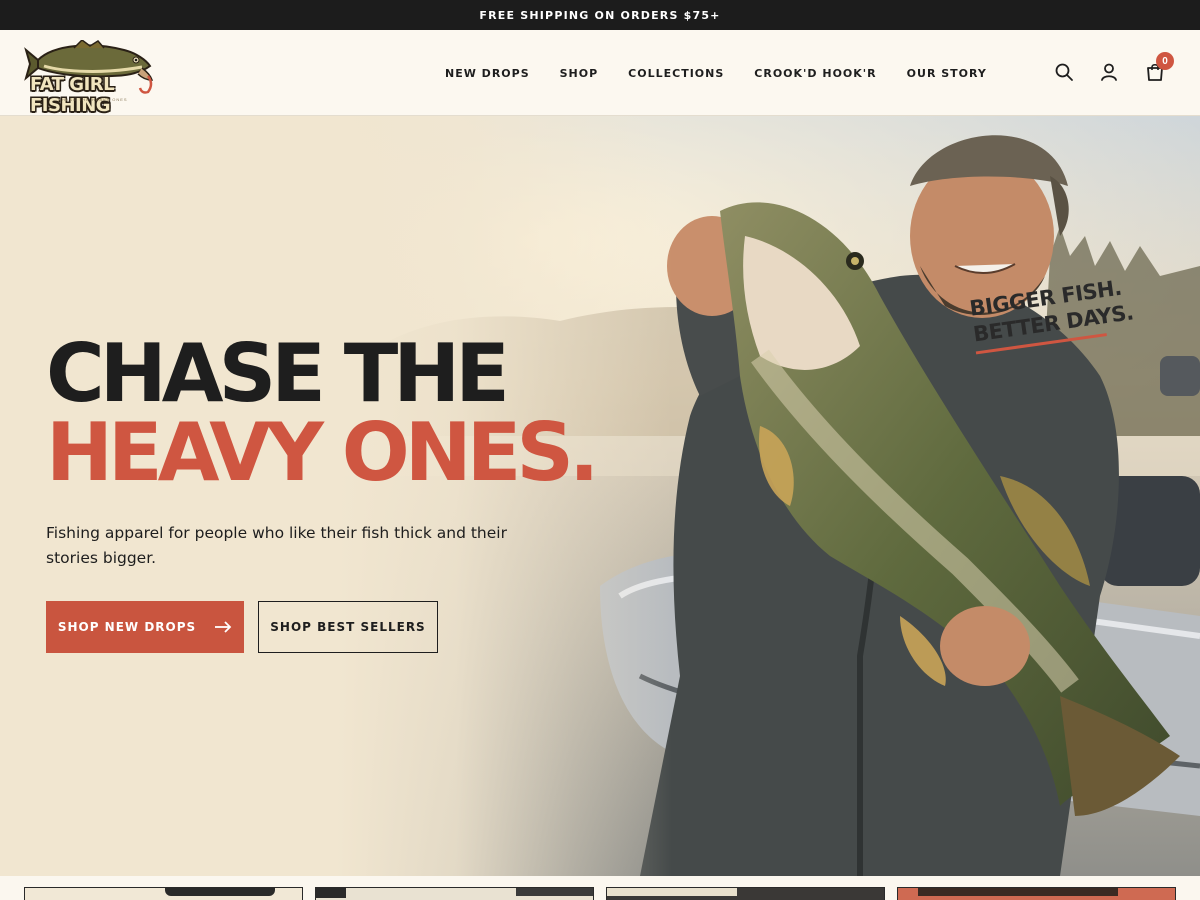 Image resolution: width=1200 pixels, height=900 pixels. I want to click on cart-count-badge: 0, so click(1165, 61).